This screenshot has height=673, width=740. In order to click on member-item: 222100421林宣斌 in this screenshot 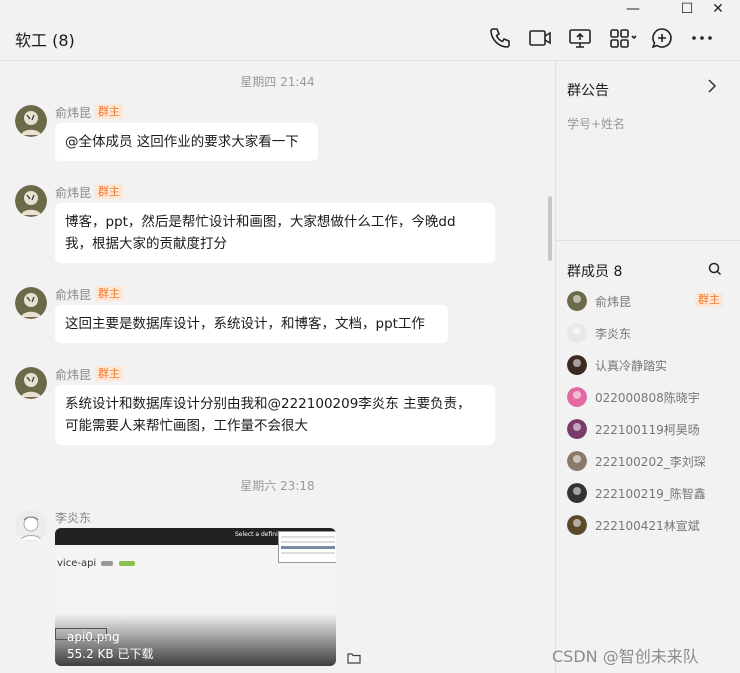, I will do `click(652, 525)`.